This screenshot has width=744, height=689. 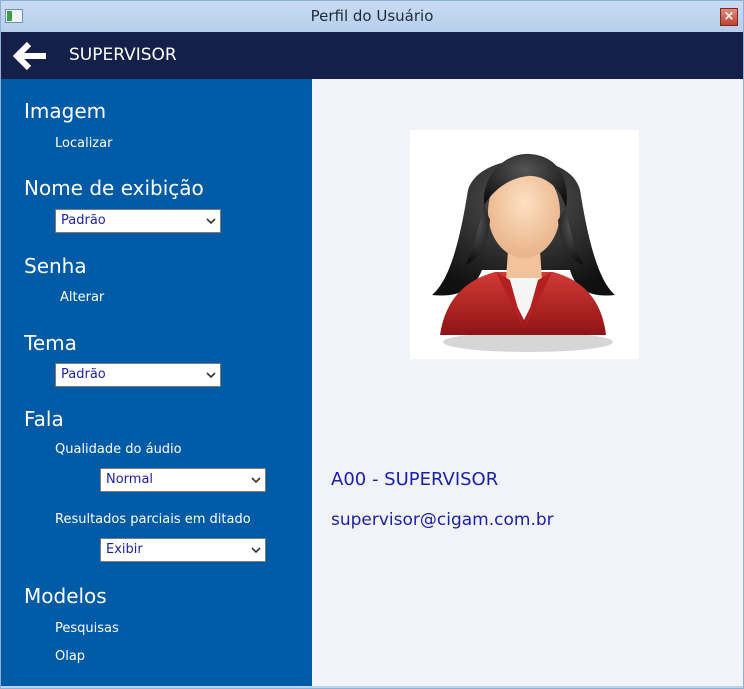 I want to click on title-bar: Perfil do Usuário ×, so click(x=372, y=16).